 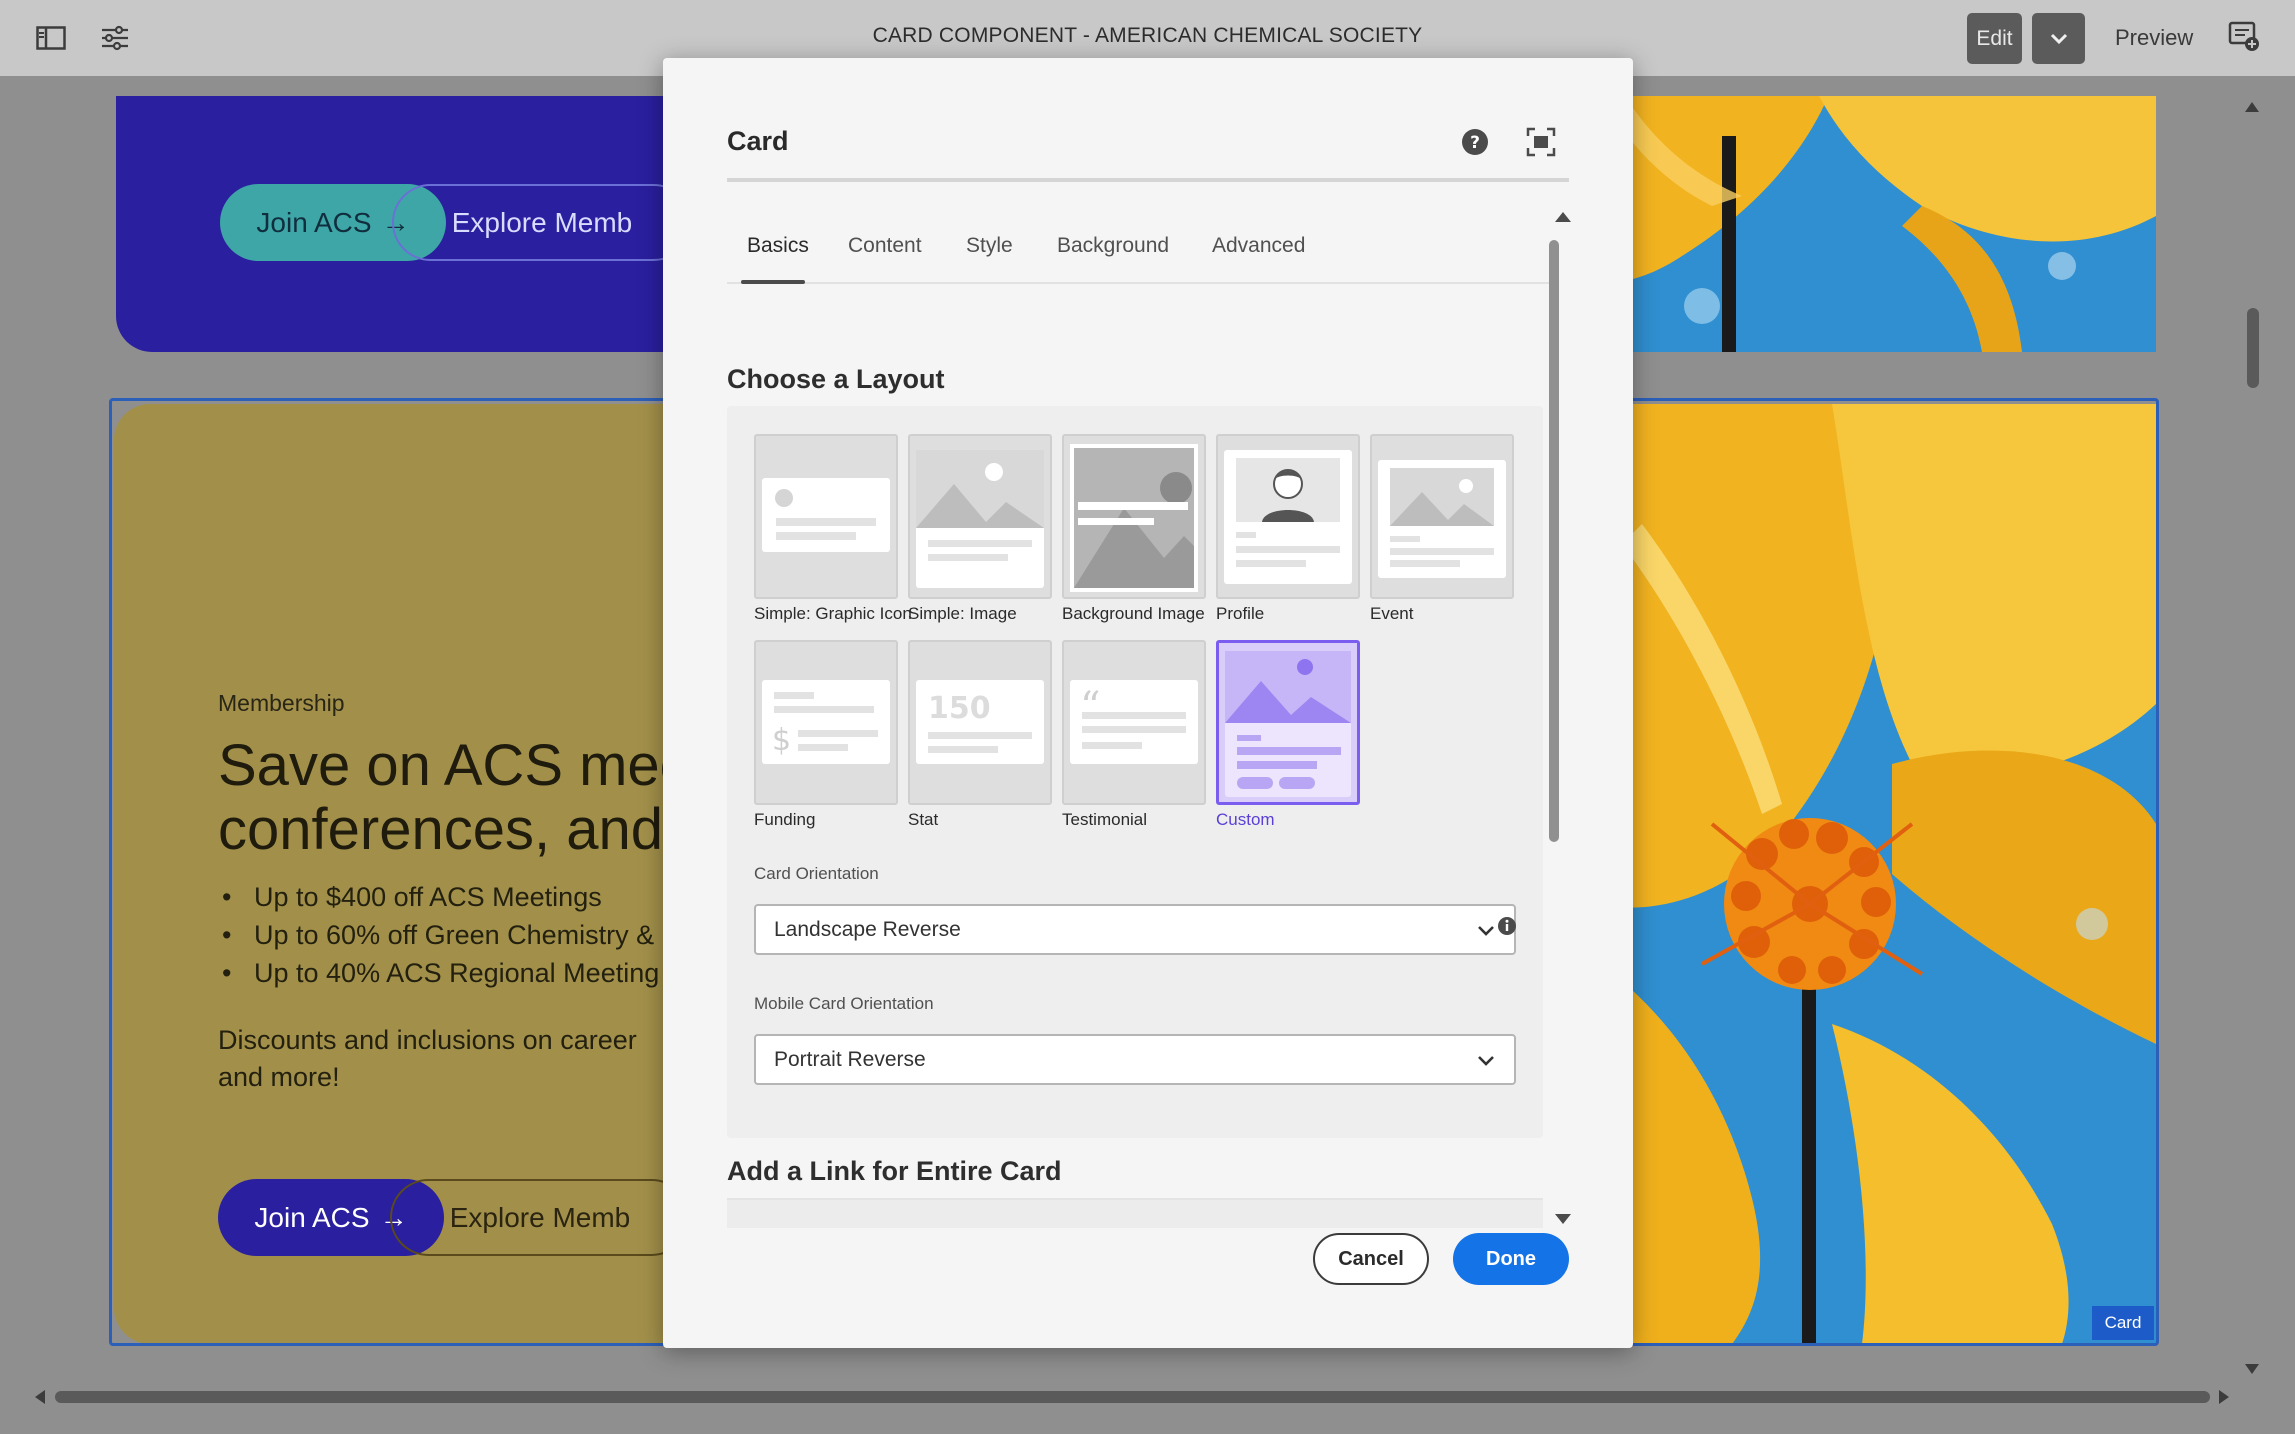 I want to click on card-orientation-label: Card Orientation, so click(x=816, y=873).